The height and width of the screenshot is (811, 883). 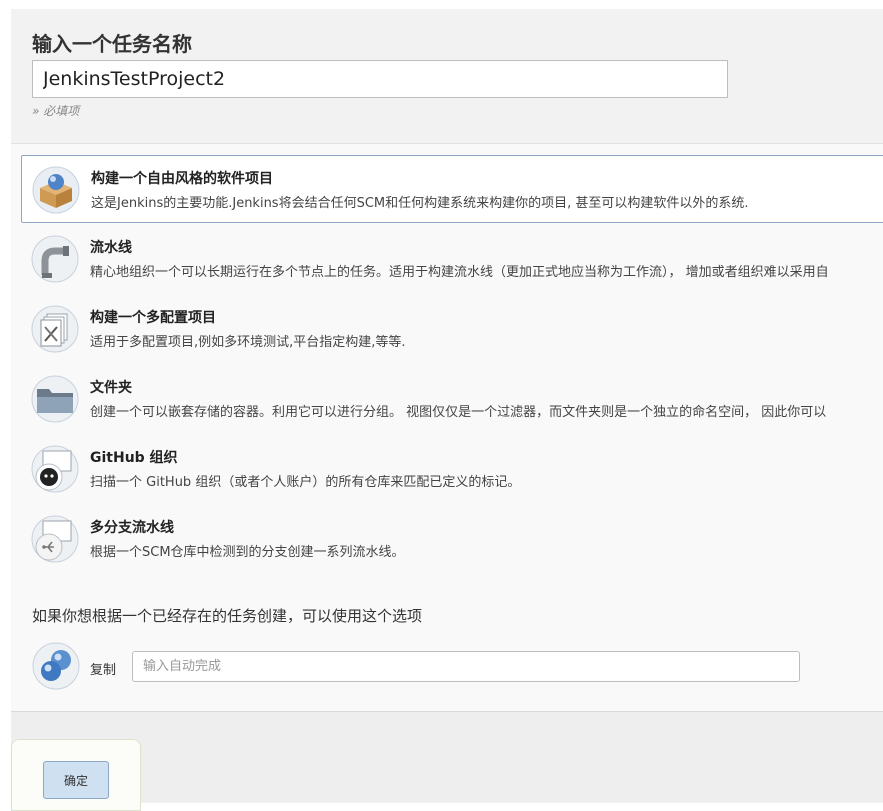 What do you see at coordinates (466, 666) in the screenshot?
I see `copy-from-input` at bounding box center [466, 666].